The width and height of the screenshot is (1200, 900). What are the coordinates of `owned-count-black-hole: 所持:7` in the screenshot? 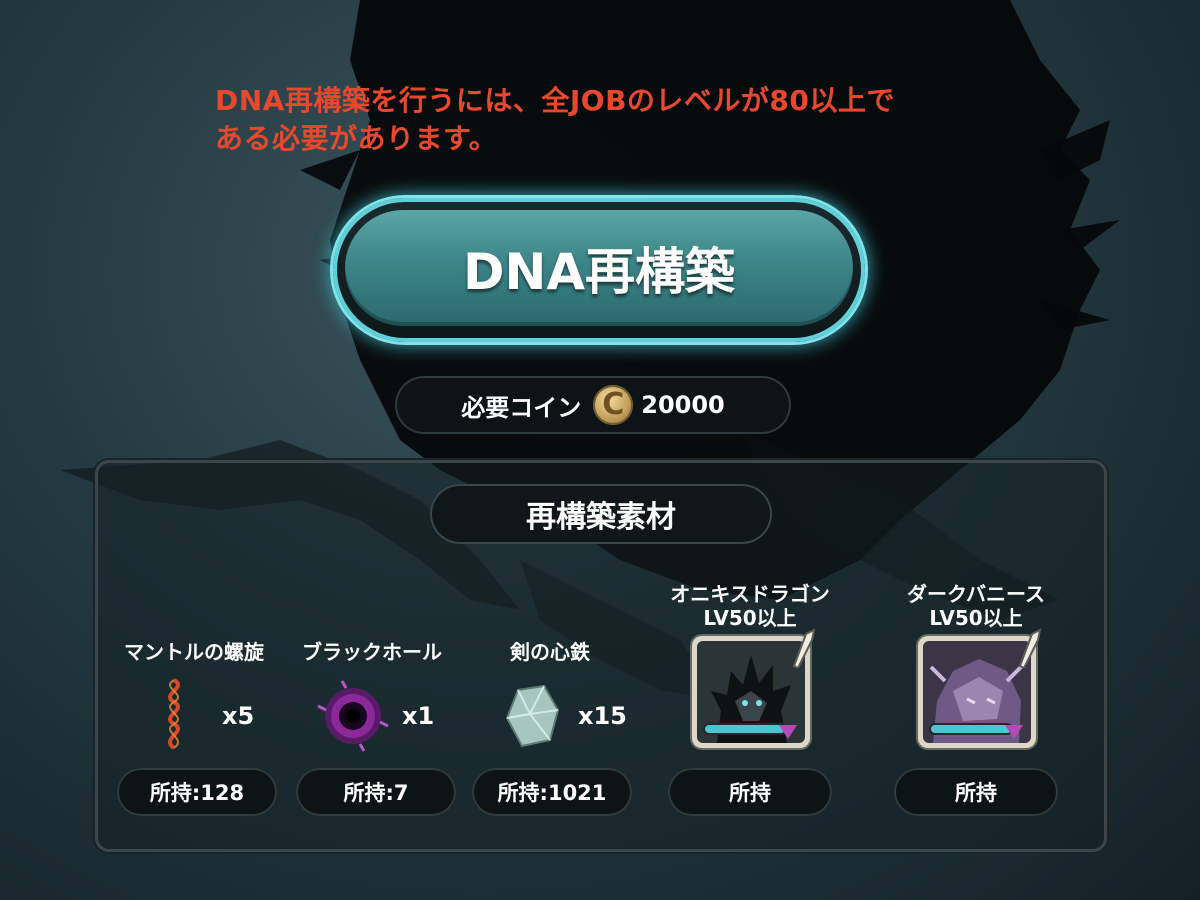 It's located at (376, 792).